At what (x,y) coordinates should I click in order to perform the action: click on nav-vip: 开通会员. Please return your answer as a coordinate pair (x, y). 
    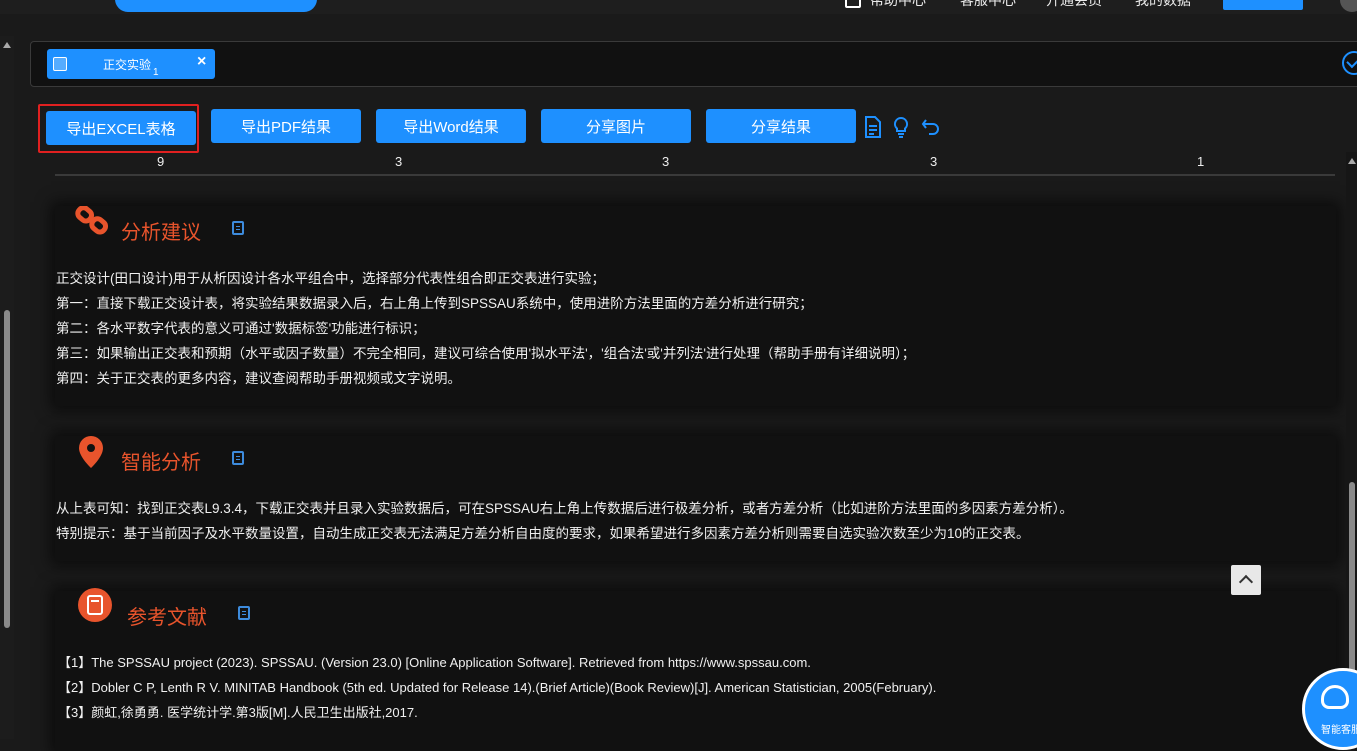
    Looking at the image, I should click on (1074, 5).